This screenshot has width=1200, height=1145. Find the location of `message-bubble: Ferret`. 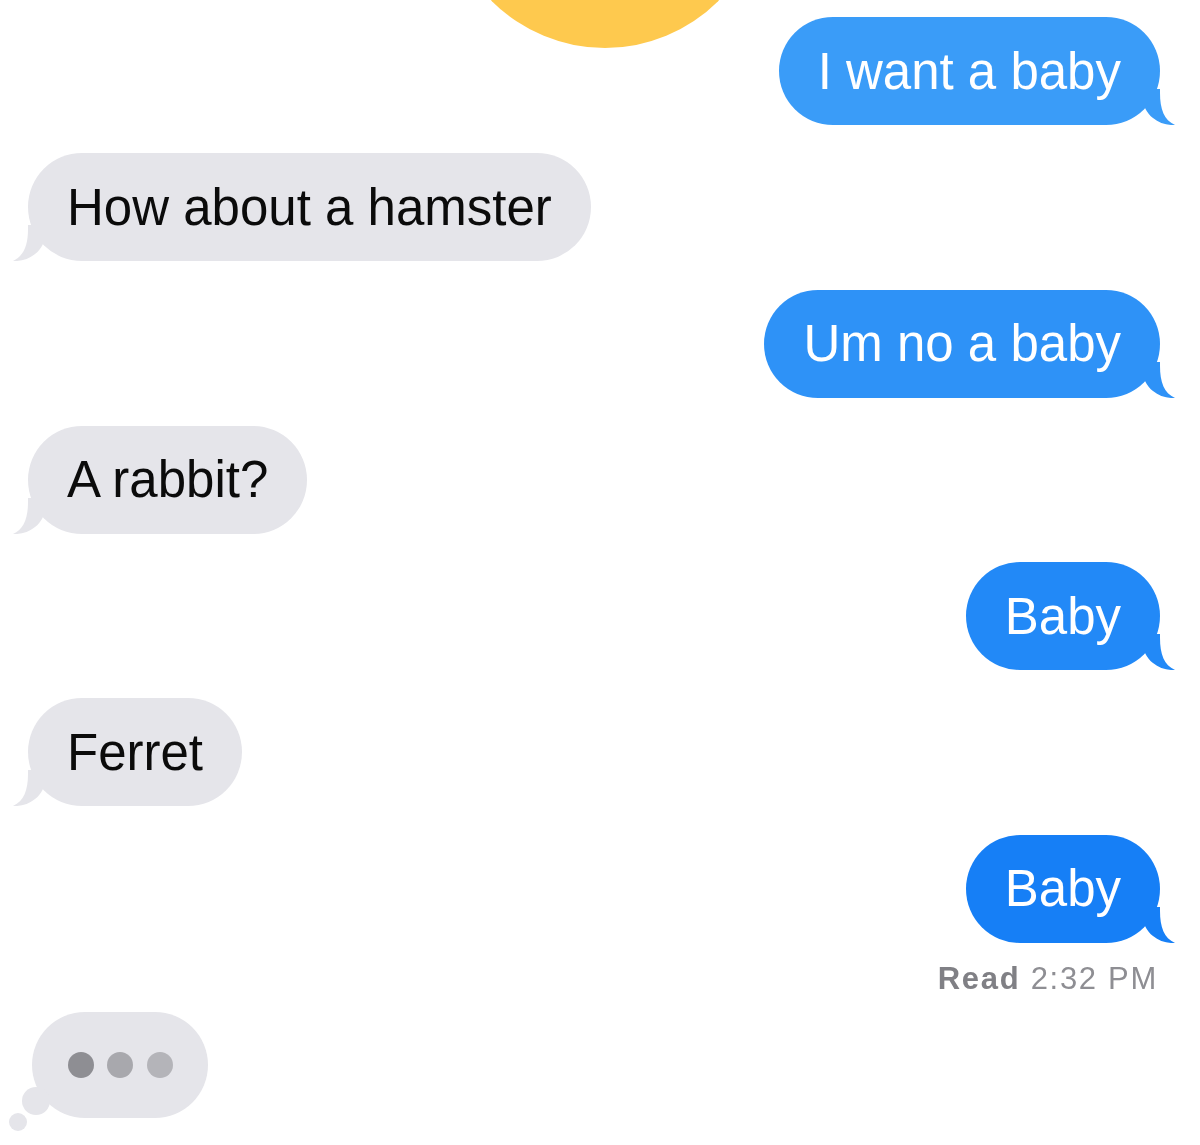

message-bubble: Ferret is located at coordinates (135, 752).